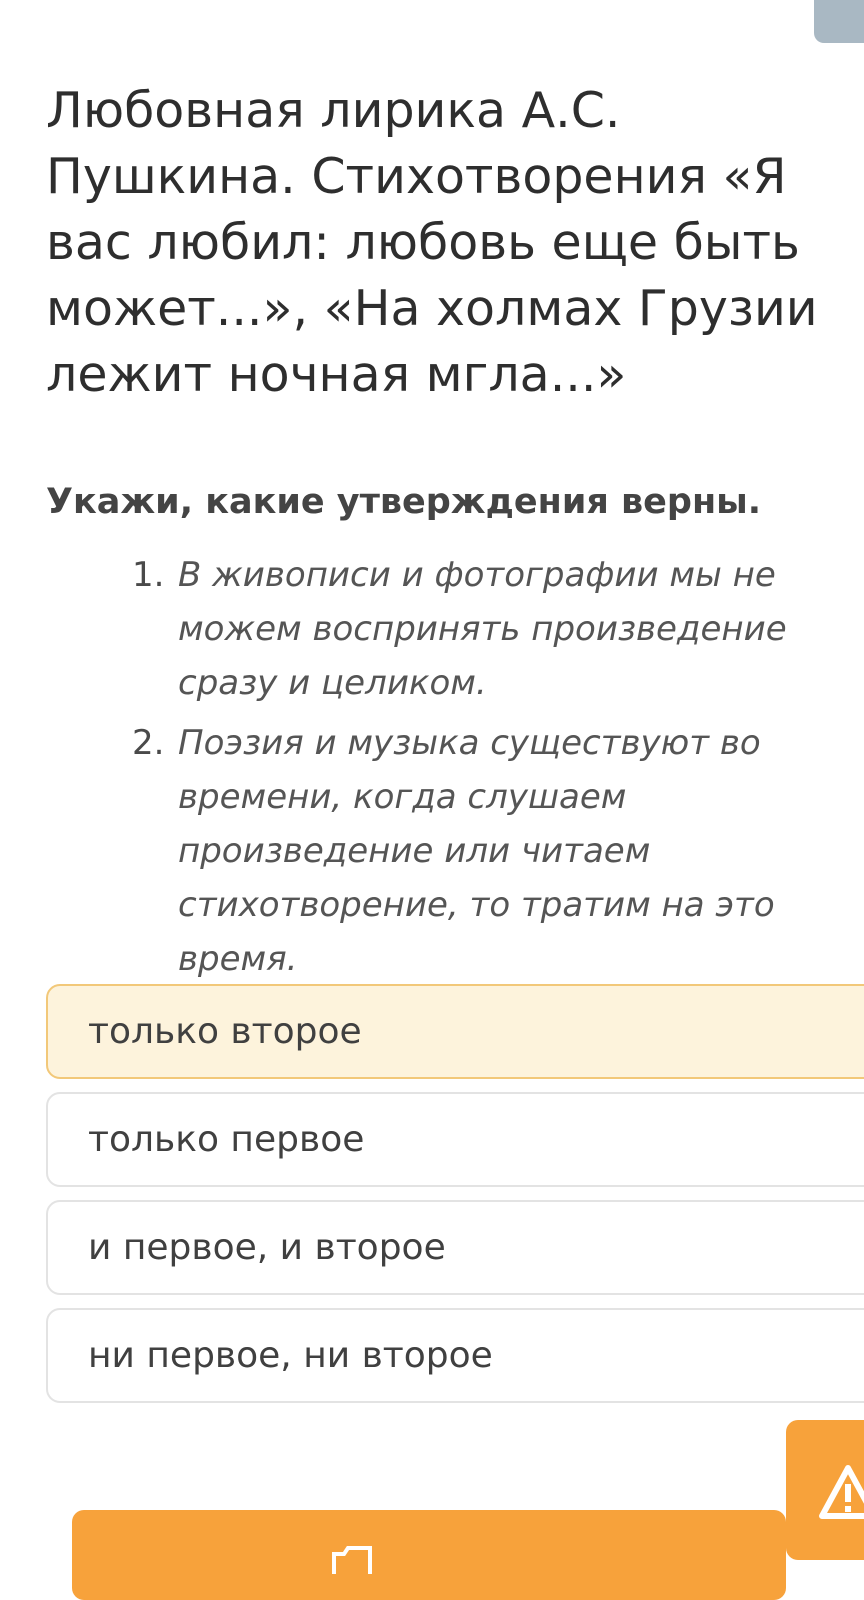 The width and height of the screenshot is (864, 1600). Describe the element at coordinates (455, 1139) in the screenshot. I see `answer-option-only-first: только первое` at that location.